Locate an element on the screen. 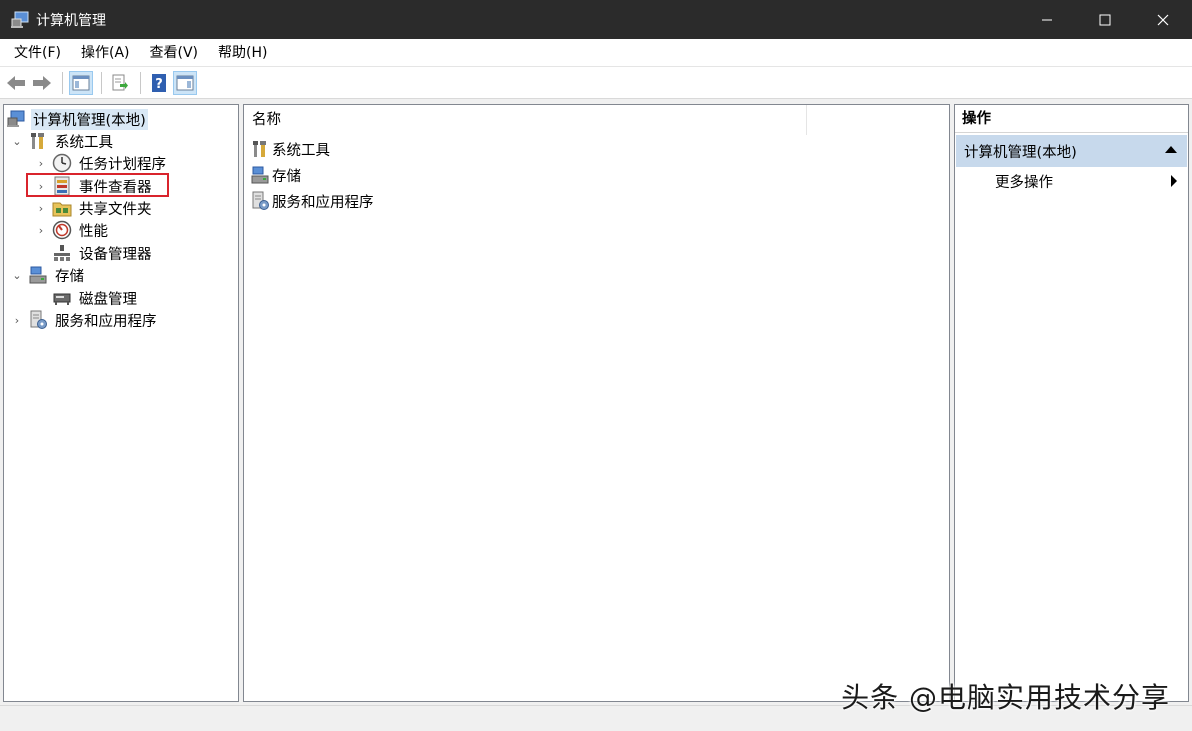 Image resolution: width=1192 pixels, height=731 pixels. list-item-storage: 存储 is located at coordinates (275, 175).